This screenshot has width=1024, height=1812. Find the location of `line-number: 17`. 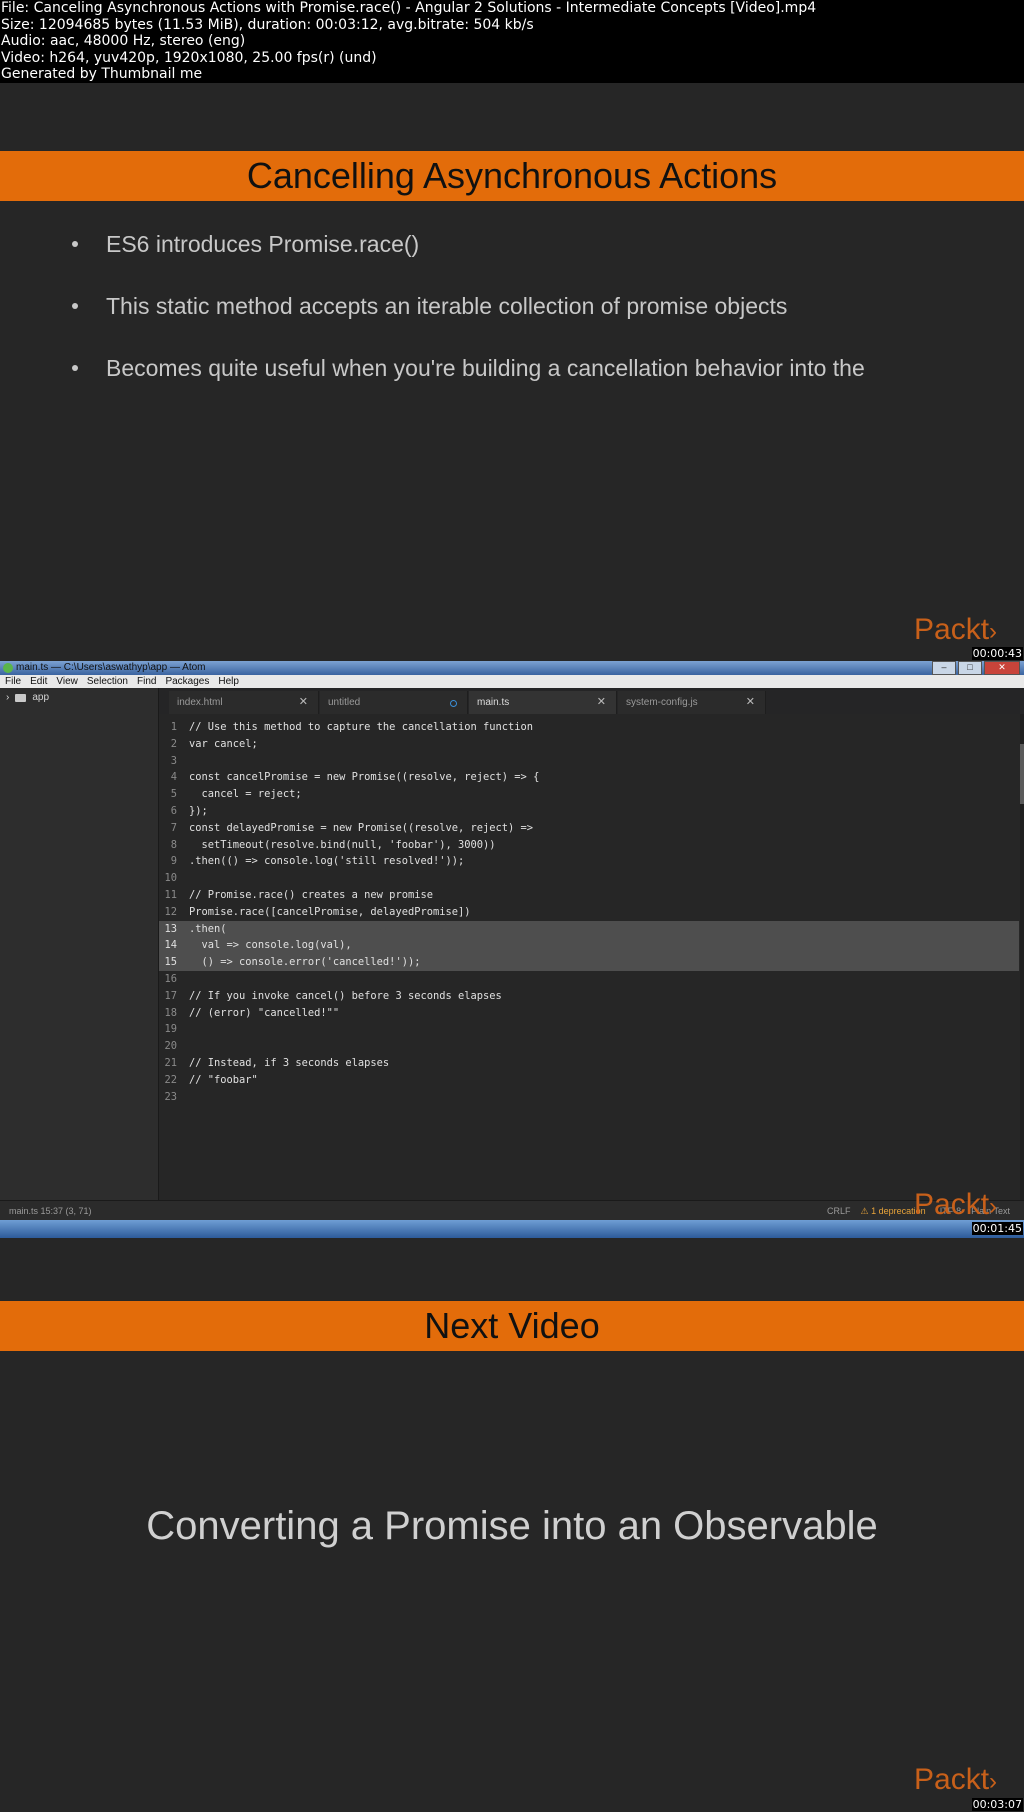

line-number: 17 is located at coordinates (170, 995).